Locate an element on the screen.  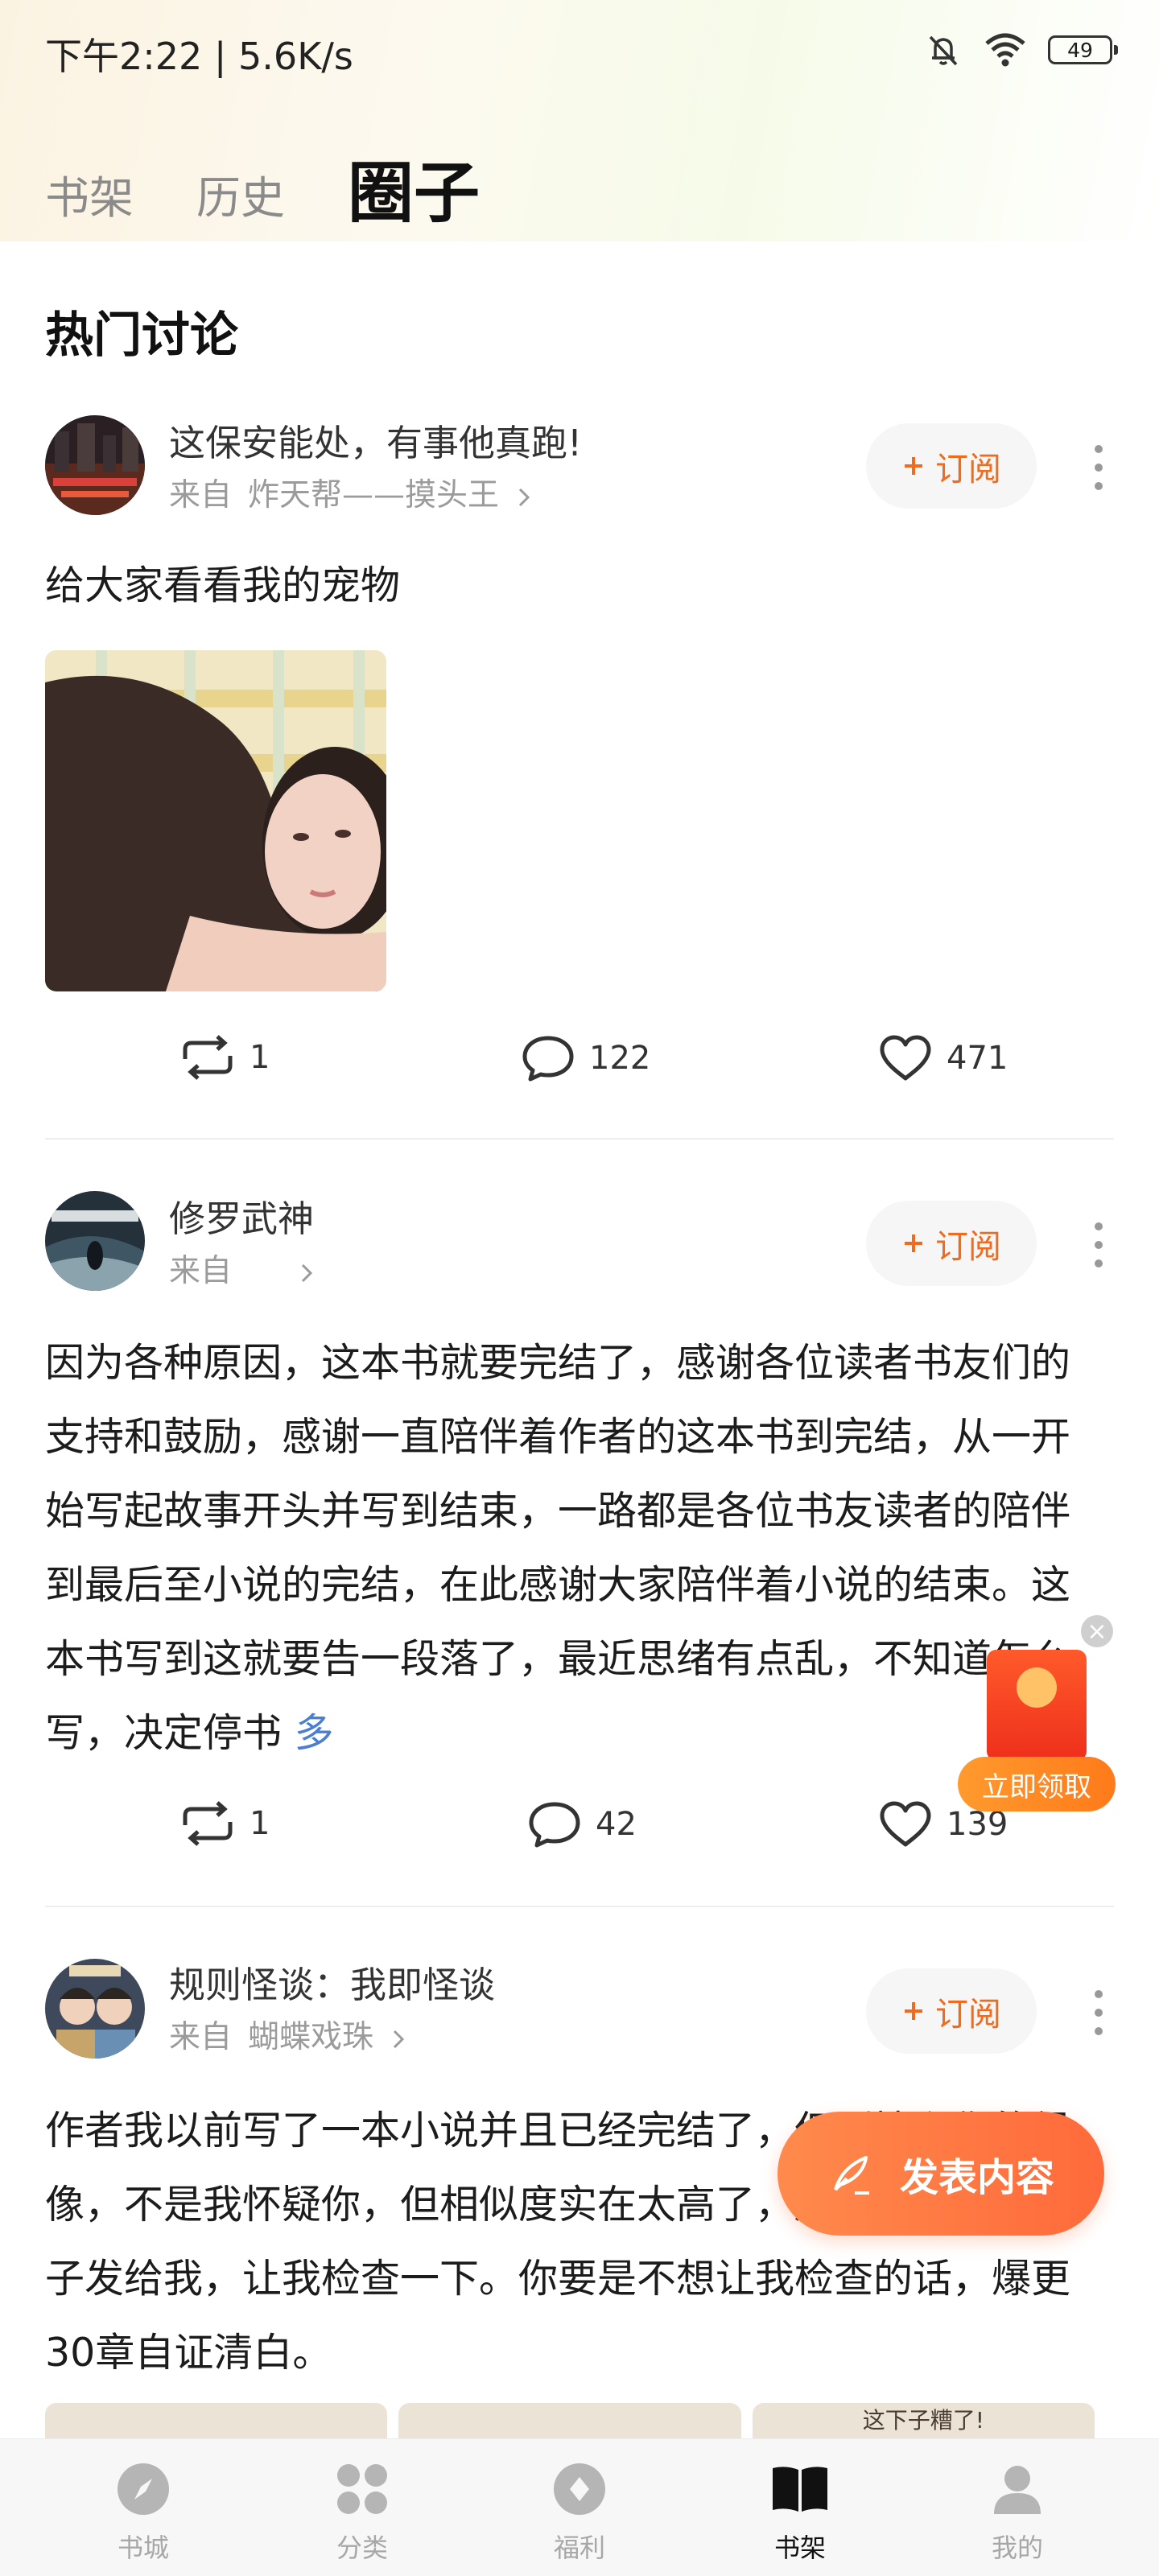
publish-label: 发表内容 is located at coordinates (976, 2177).